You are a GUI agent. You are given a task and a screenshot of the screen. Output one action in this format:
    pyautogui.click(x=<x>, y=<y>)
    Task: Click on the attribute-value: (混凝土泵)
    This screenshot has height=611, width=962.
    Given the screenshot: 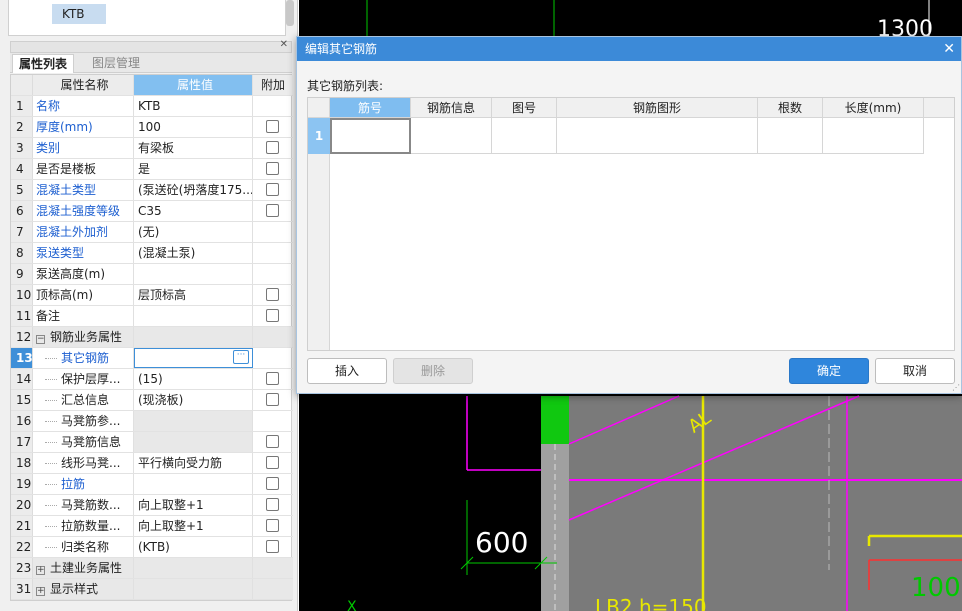 What is the action you would take?
    pyautogui.click(x=193, y=253)
    